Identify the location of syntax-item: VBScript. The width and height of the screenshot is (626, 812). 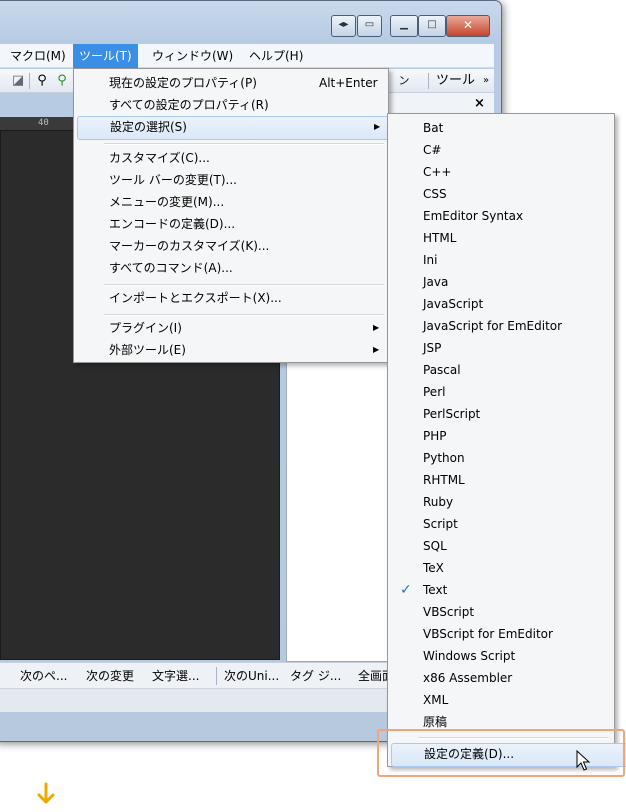
(508, 612).